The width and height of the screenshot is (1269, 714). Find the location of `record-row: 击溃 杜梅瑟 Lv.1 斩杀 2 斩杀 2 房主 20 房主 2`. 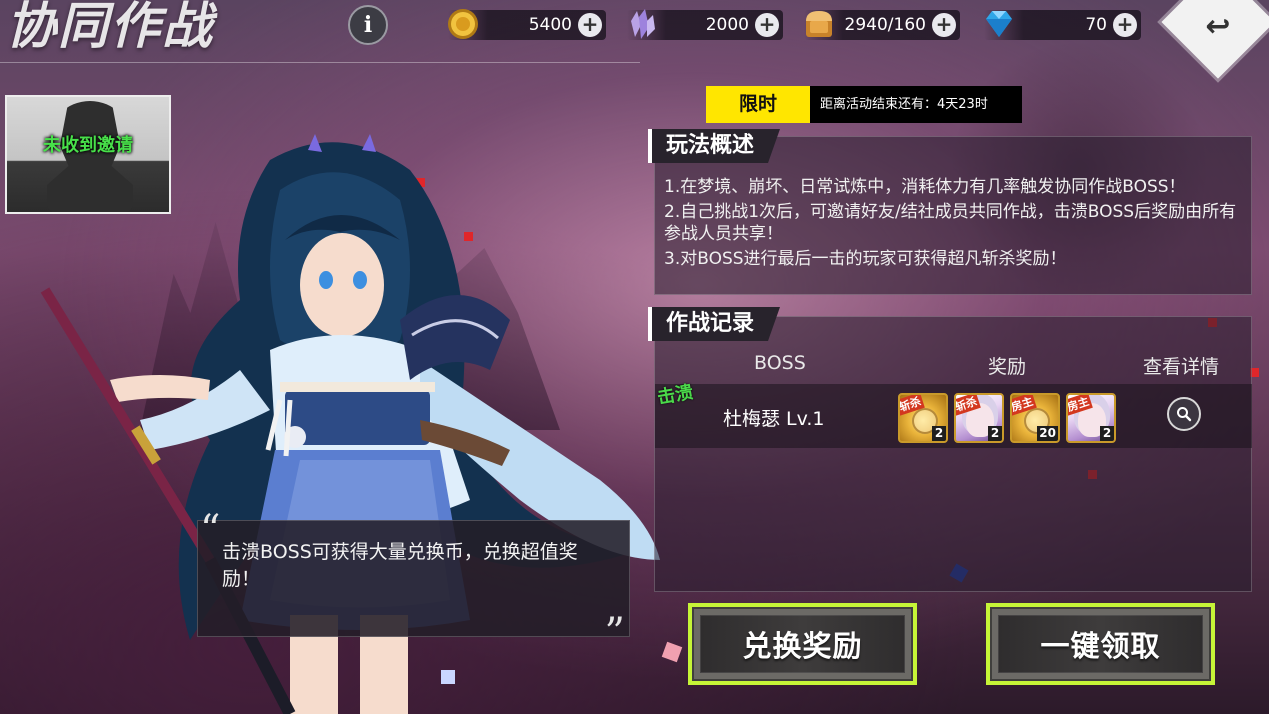

record-row: 击溃 杜梅瑟 Lv.1 斩杀 2 斩杀 2 房主 20 房主 2 is located at coordinates (953, 415).